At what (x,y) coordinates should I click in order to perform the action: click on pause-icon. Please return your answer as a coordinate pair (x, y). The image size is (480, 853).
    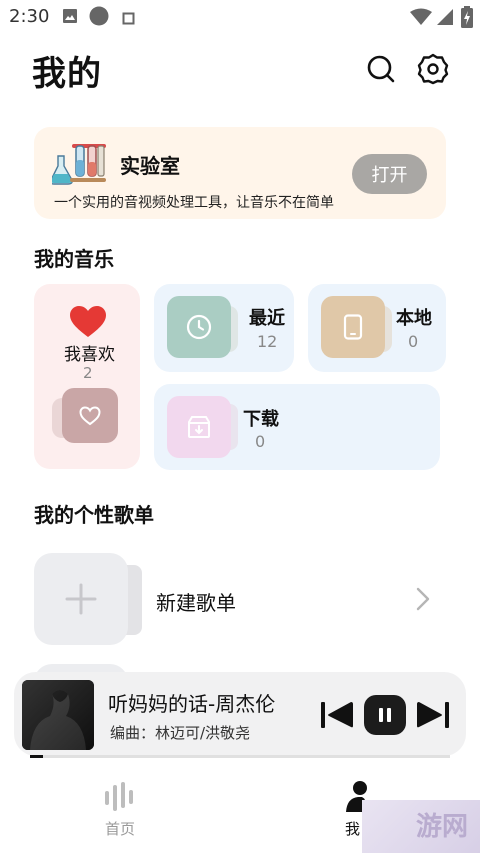
    Looking at the image, I should click on (385, 715).